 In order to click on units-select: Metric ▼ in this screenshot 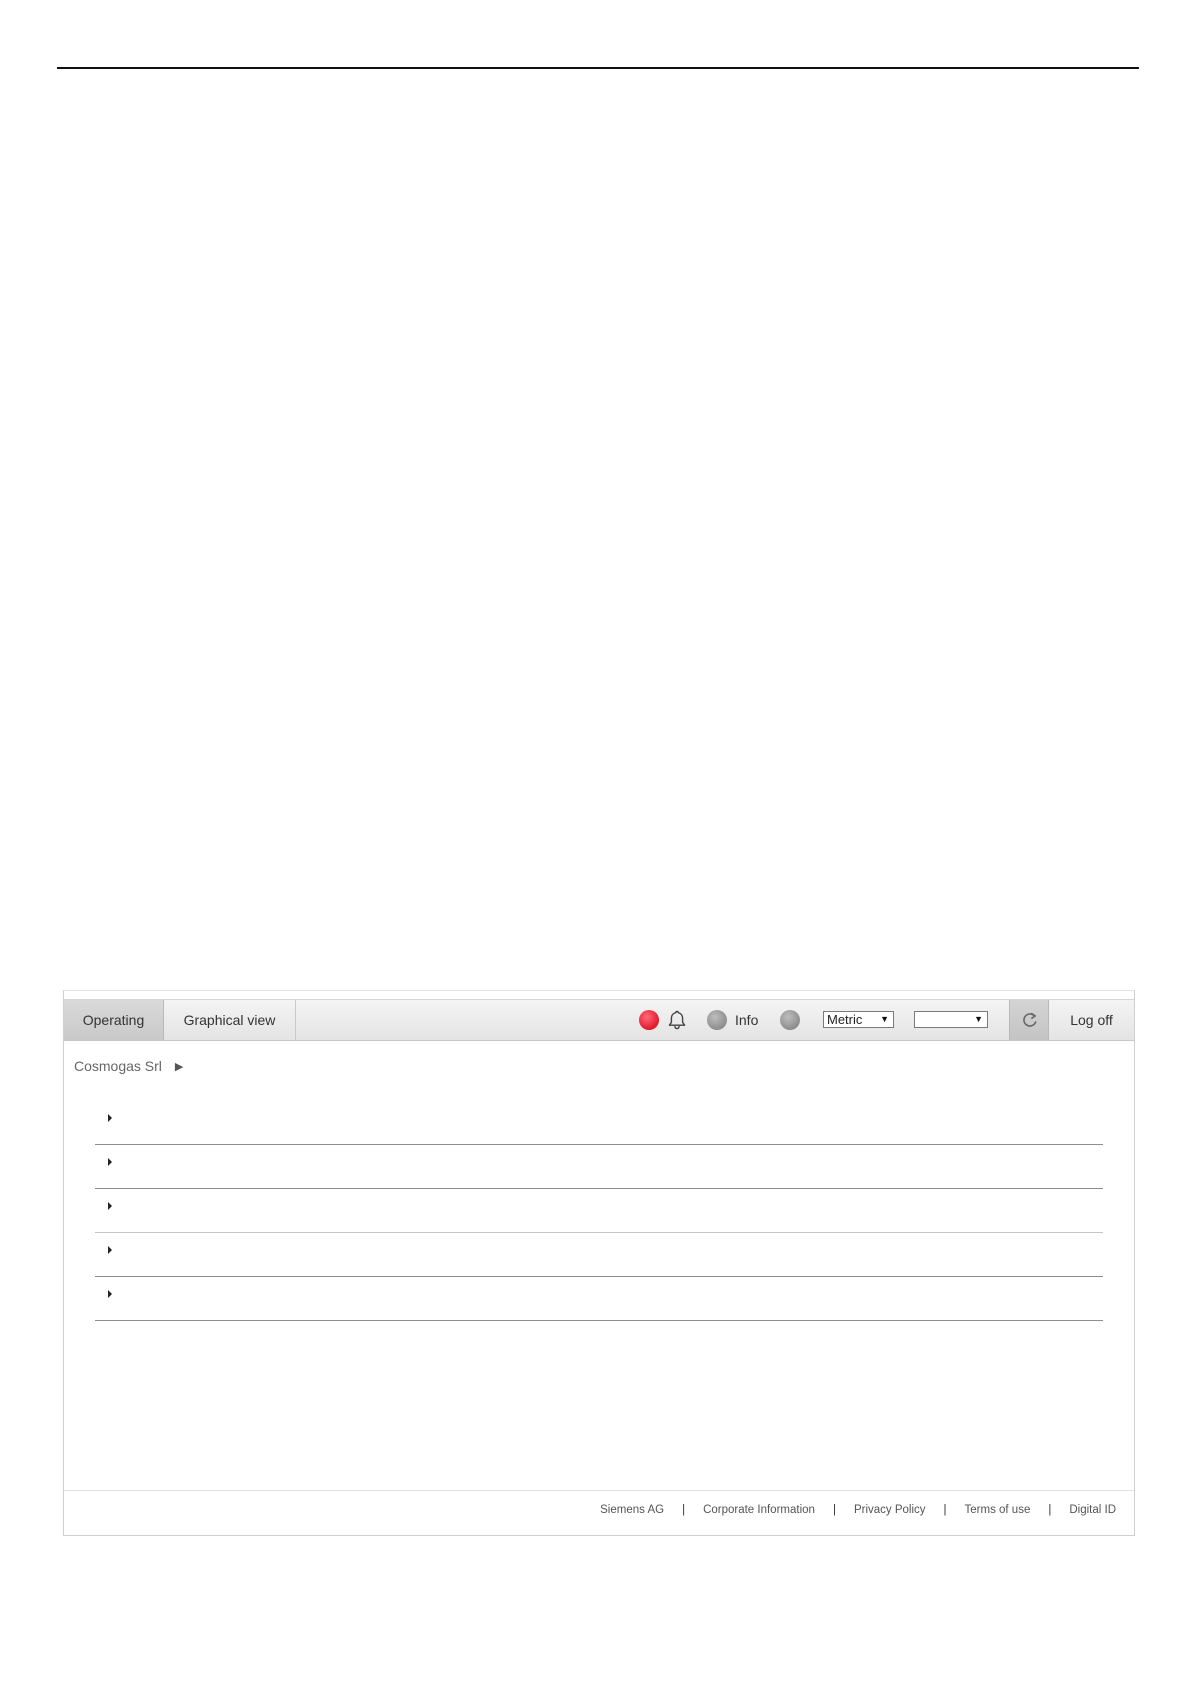, I will do `click(858, 1019)`.